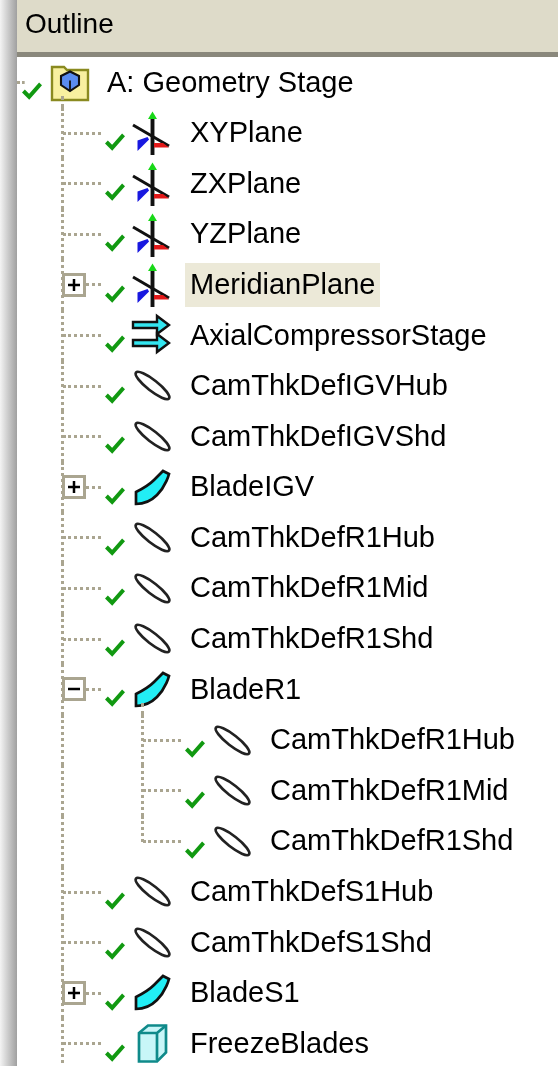 The height and width of the screenshot is (1066, 558). What do you see at coordinates (252, 487) in the screenshot?
I see `tree-item-label: BladeIGV` at bounding box center [252, 487].